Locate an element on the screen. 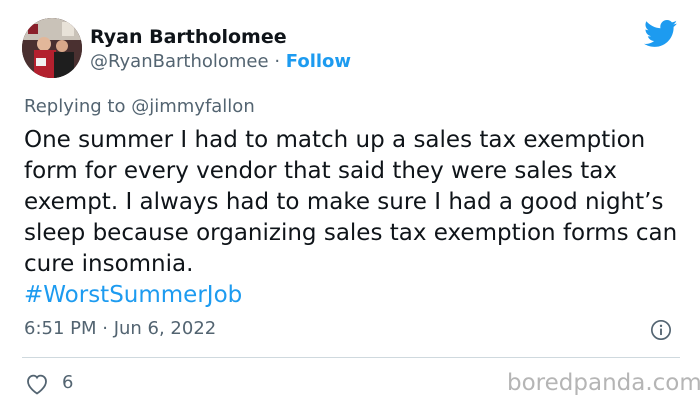 This screenshot has height=410, width=700. tweet-timestamp: 6:51 PM · Jun 6, 2022 is located at coordinates (120, 328).